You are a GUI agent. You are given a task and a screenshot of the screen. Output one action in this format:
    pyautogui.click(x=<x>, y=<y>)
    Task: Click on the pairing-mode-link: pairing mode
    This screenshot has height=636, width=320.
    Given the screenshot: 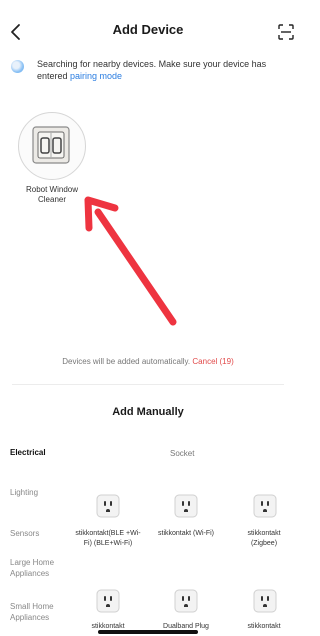 What is the action you would take?
    pyautogui.click(x=96, y=76)
    